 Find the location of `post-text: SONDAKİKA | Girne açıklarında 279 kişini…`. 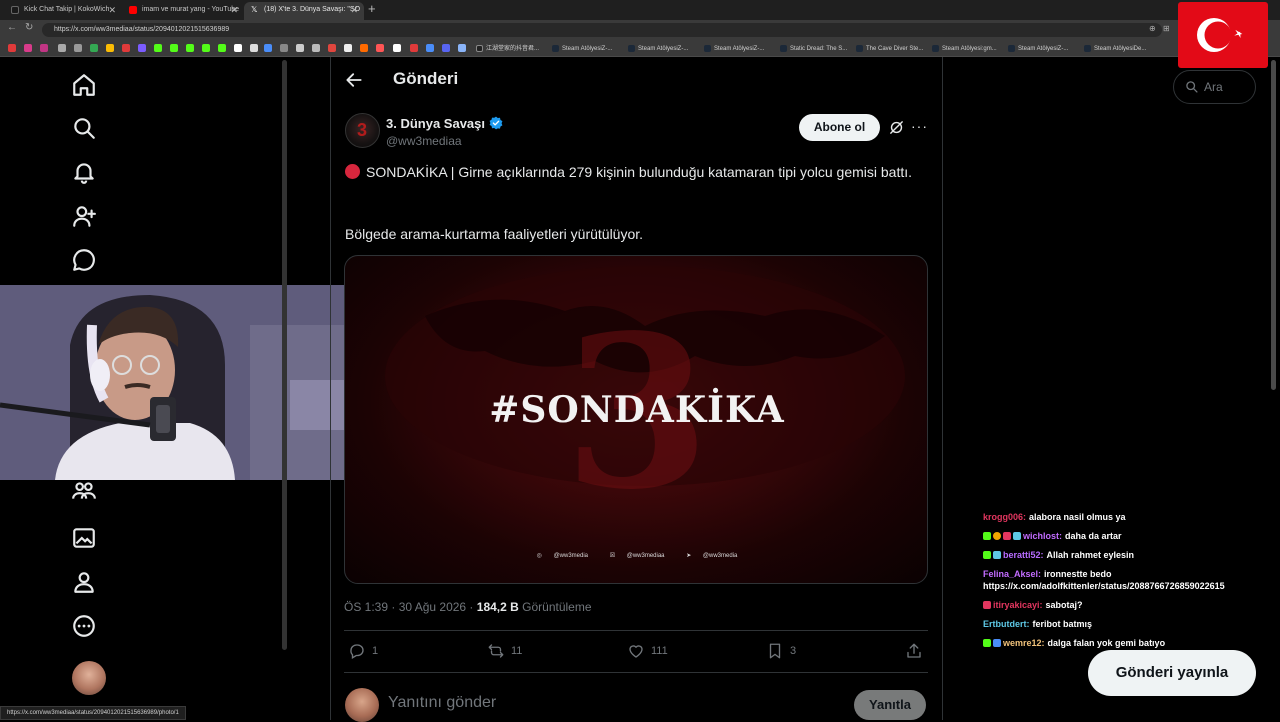

post-text: SONDAKİKA | Girne açıklarında 279 kişini… is located at coordinates (639, 172).